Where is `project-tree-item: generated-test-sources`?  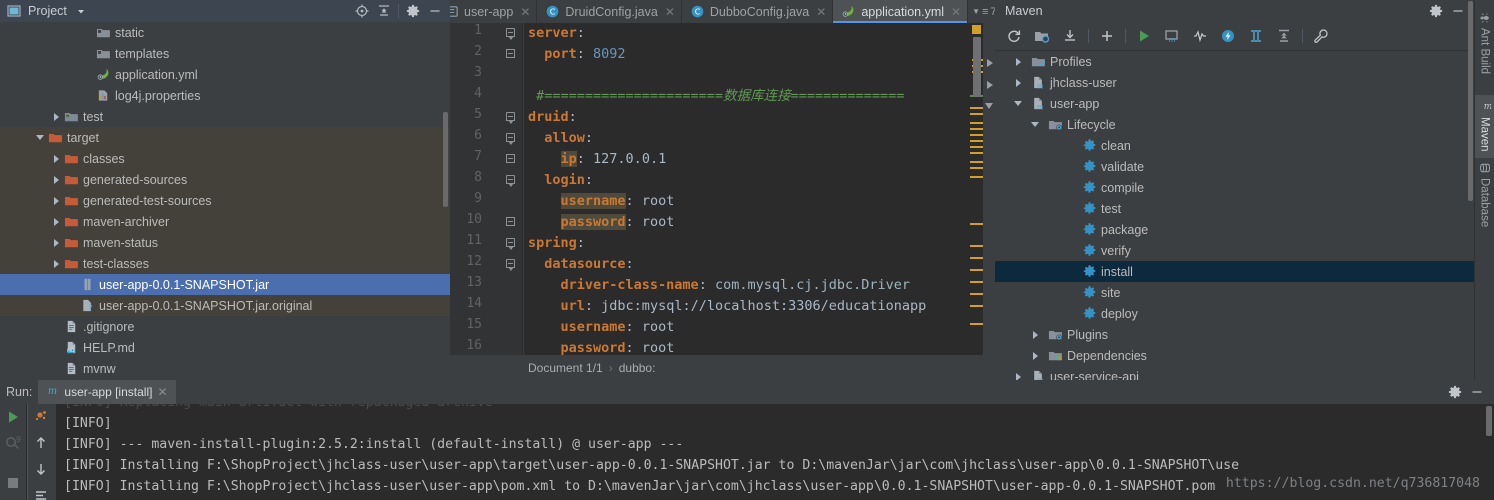
project-tree-item: generated-test-sources is located at coordinates (225, 200).